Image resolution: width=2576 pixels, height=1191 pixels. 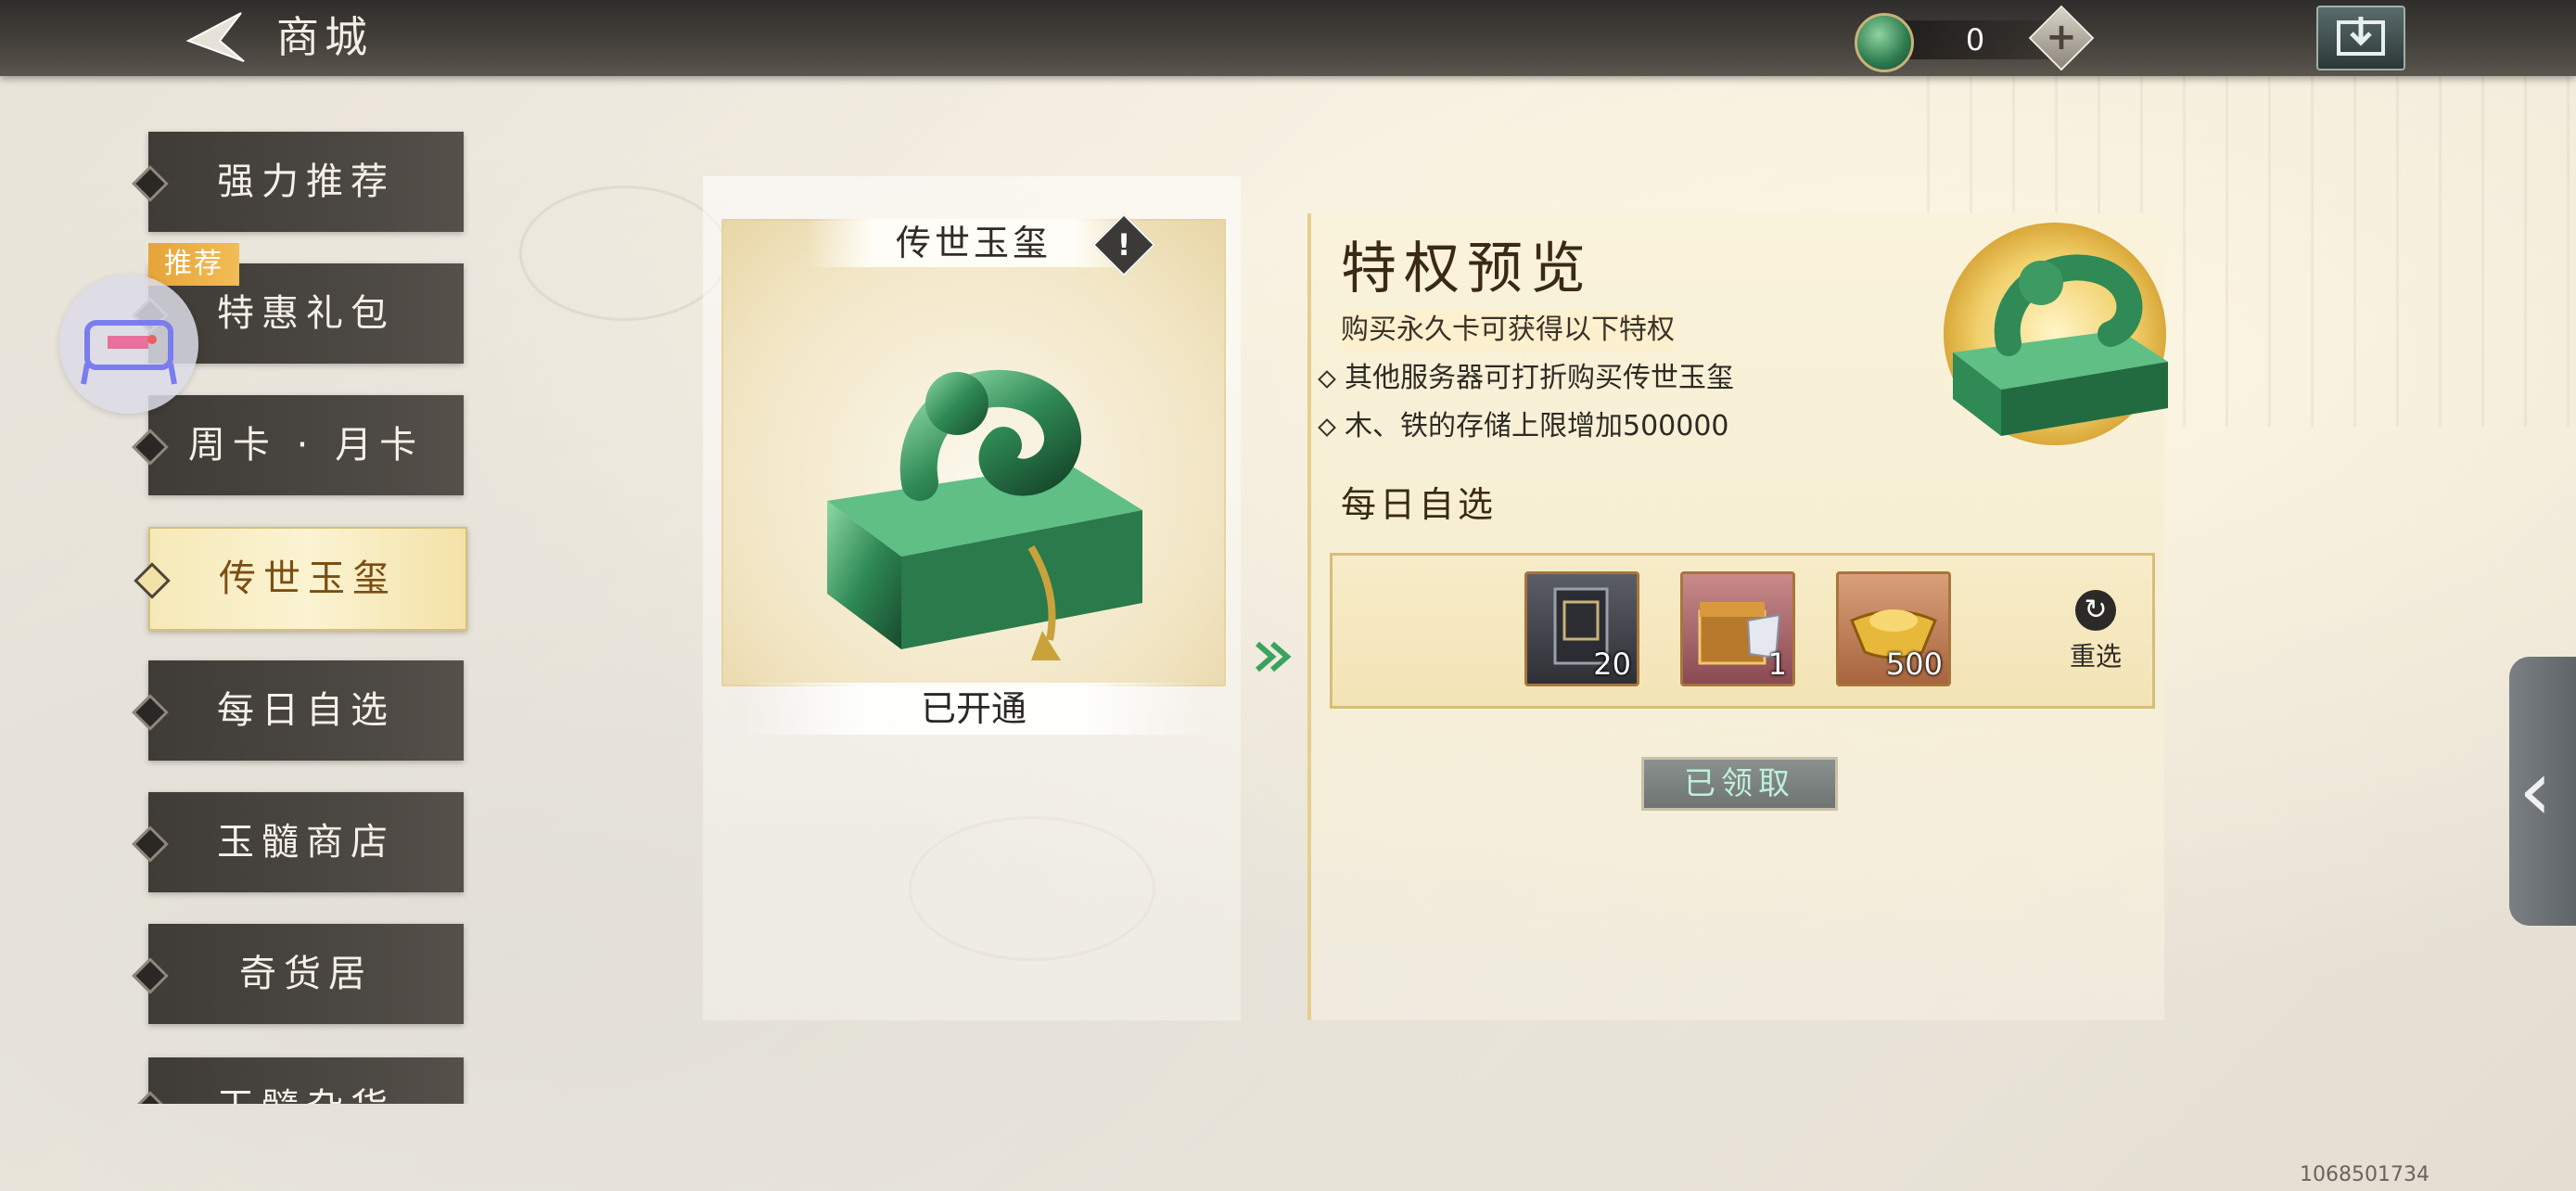 I want to click on sidebar-item-label: 强力推荐, so click(x=306, y=181).